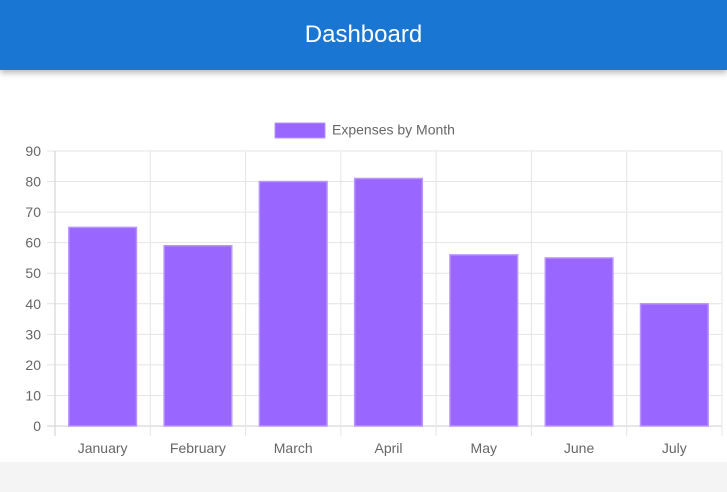  I want to click on x-tick-label: May, so click(484, 448).